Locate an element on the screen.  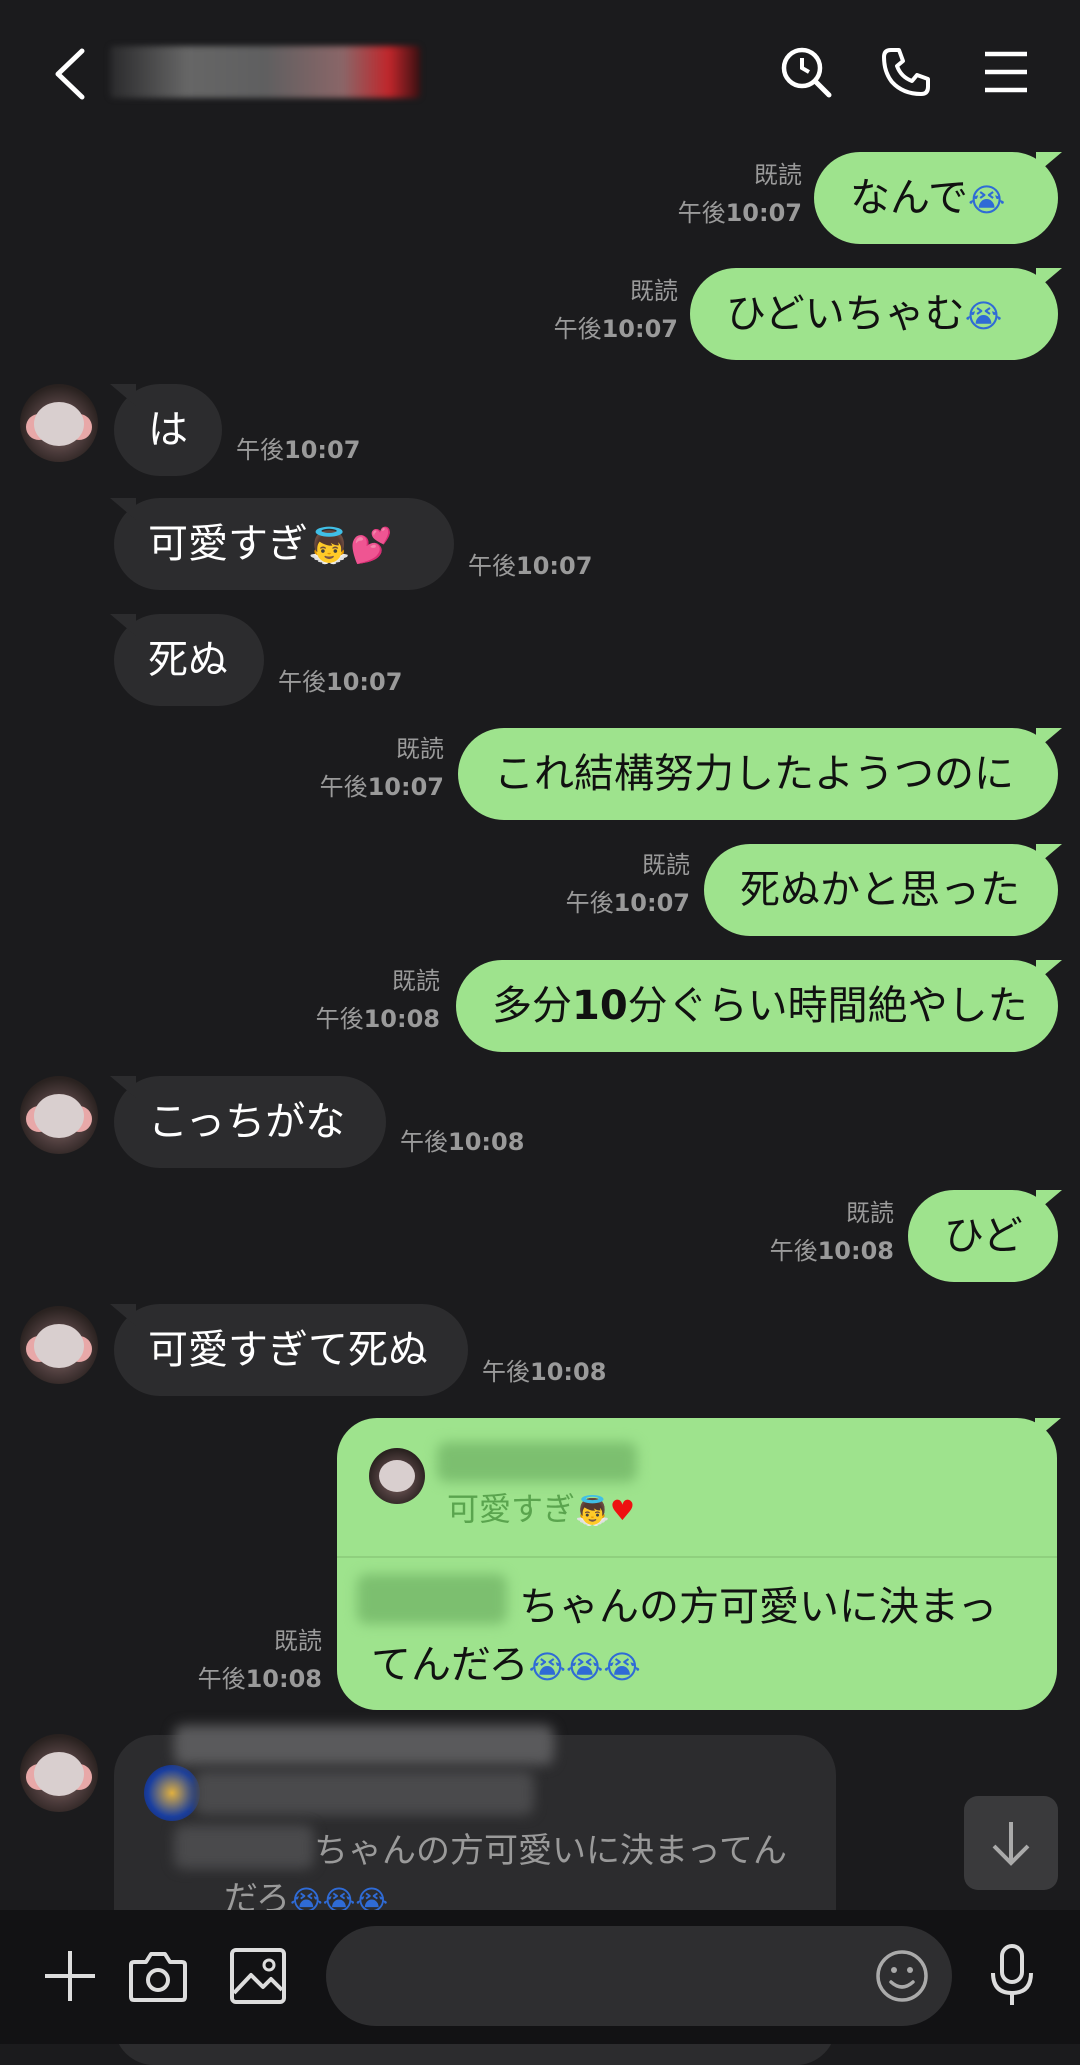
mic-icon is located at coordinates (1012, 1974).